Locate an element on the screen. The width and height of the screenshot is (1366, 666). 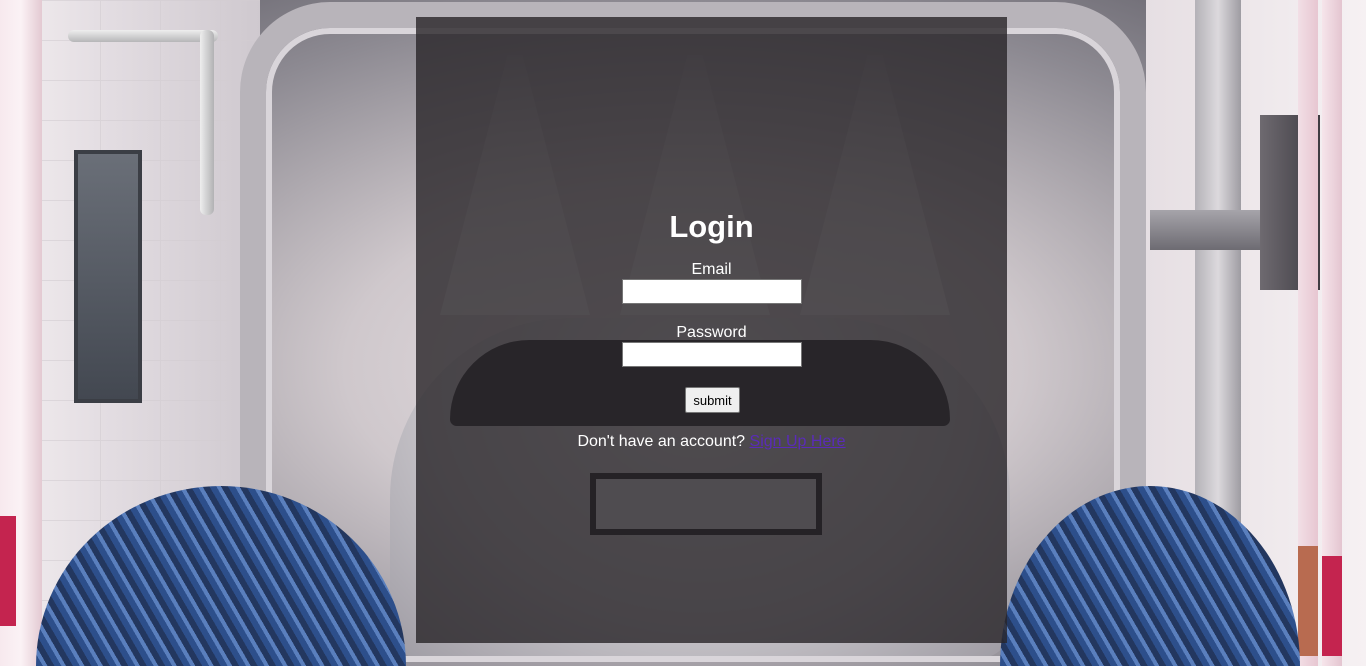
submit-button: submit is located at coordinates (712, 400).